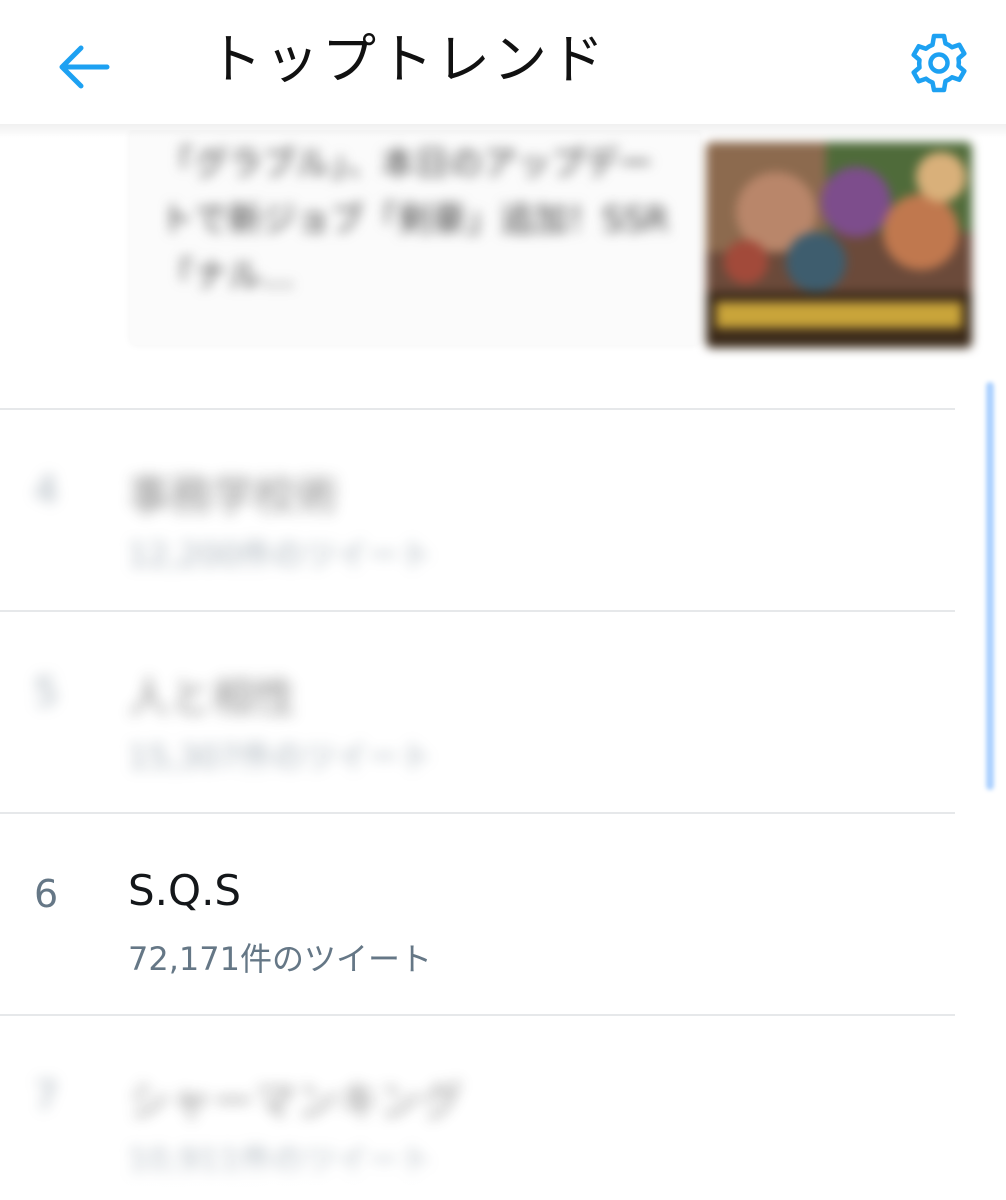  I want to click on trend-name: シャーマンキング, so click(295, 1101).